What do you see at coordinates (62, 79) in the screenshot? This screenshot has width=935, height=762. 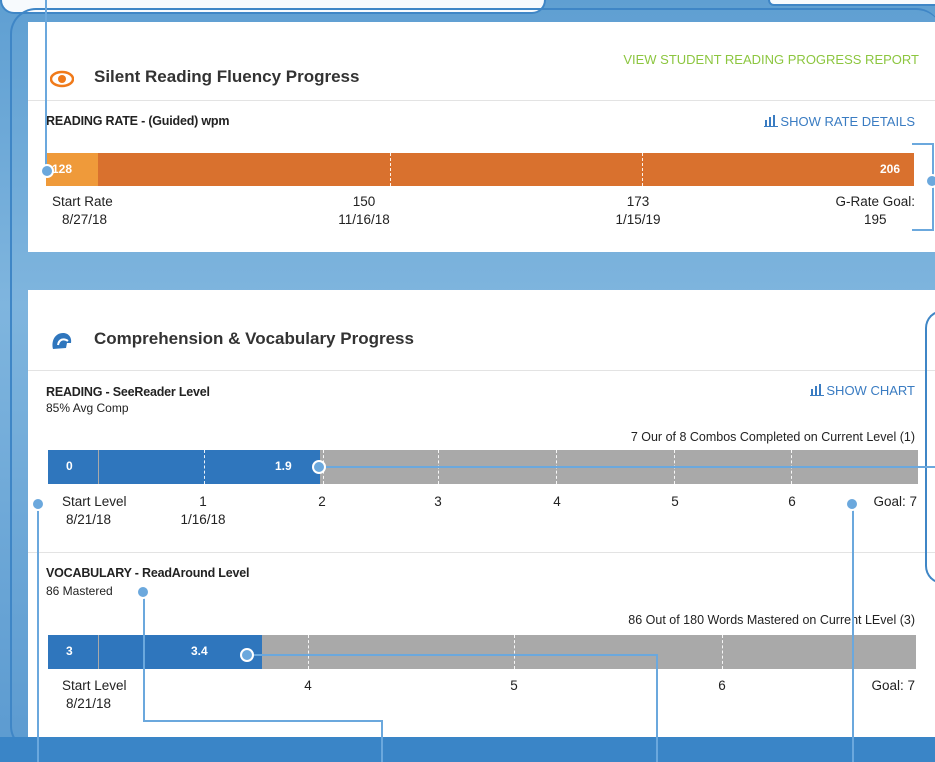 I see `eye-icon` at bounding box center [62, 79].